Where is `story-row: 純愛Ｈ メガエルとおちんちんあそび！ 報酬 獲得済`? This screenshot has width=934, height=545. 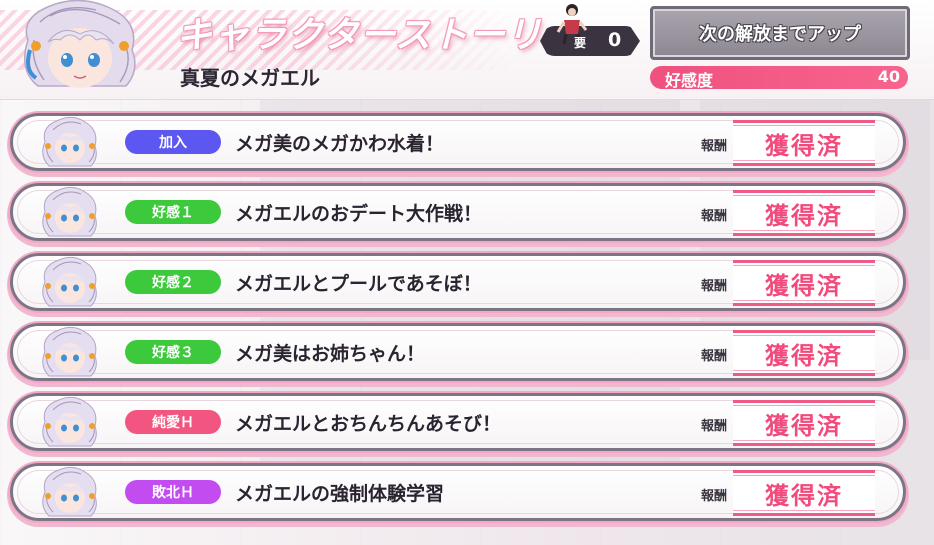 story-row: 純愛Ｈ メガエルとおちんちんあそび！ 報酬 獲得済 is located at coordinates (458, 422).